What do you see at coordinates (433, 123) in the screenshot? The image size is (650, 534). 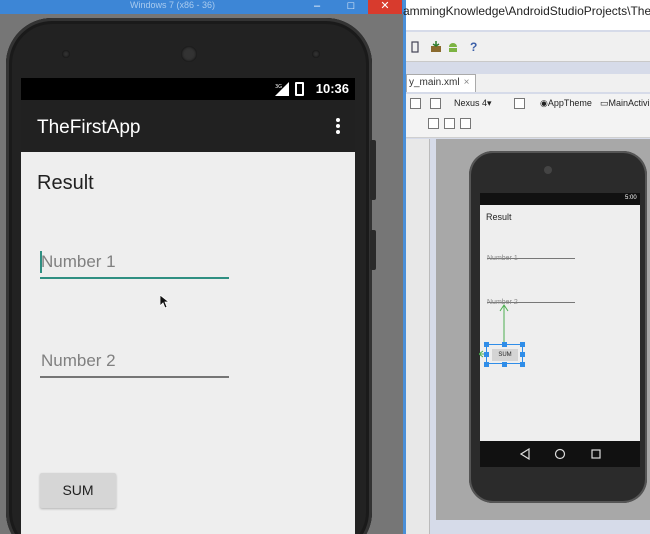 I see `zoom-fit-icon` at bounding box center [433, 123].